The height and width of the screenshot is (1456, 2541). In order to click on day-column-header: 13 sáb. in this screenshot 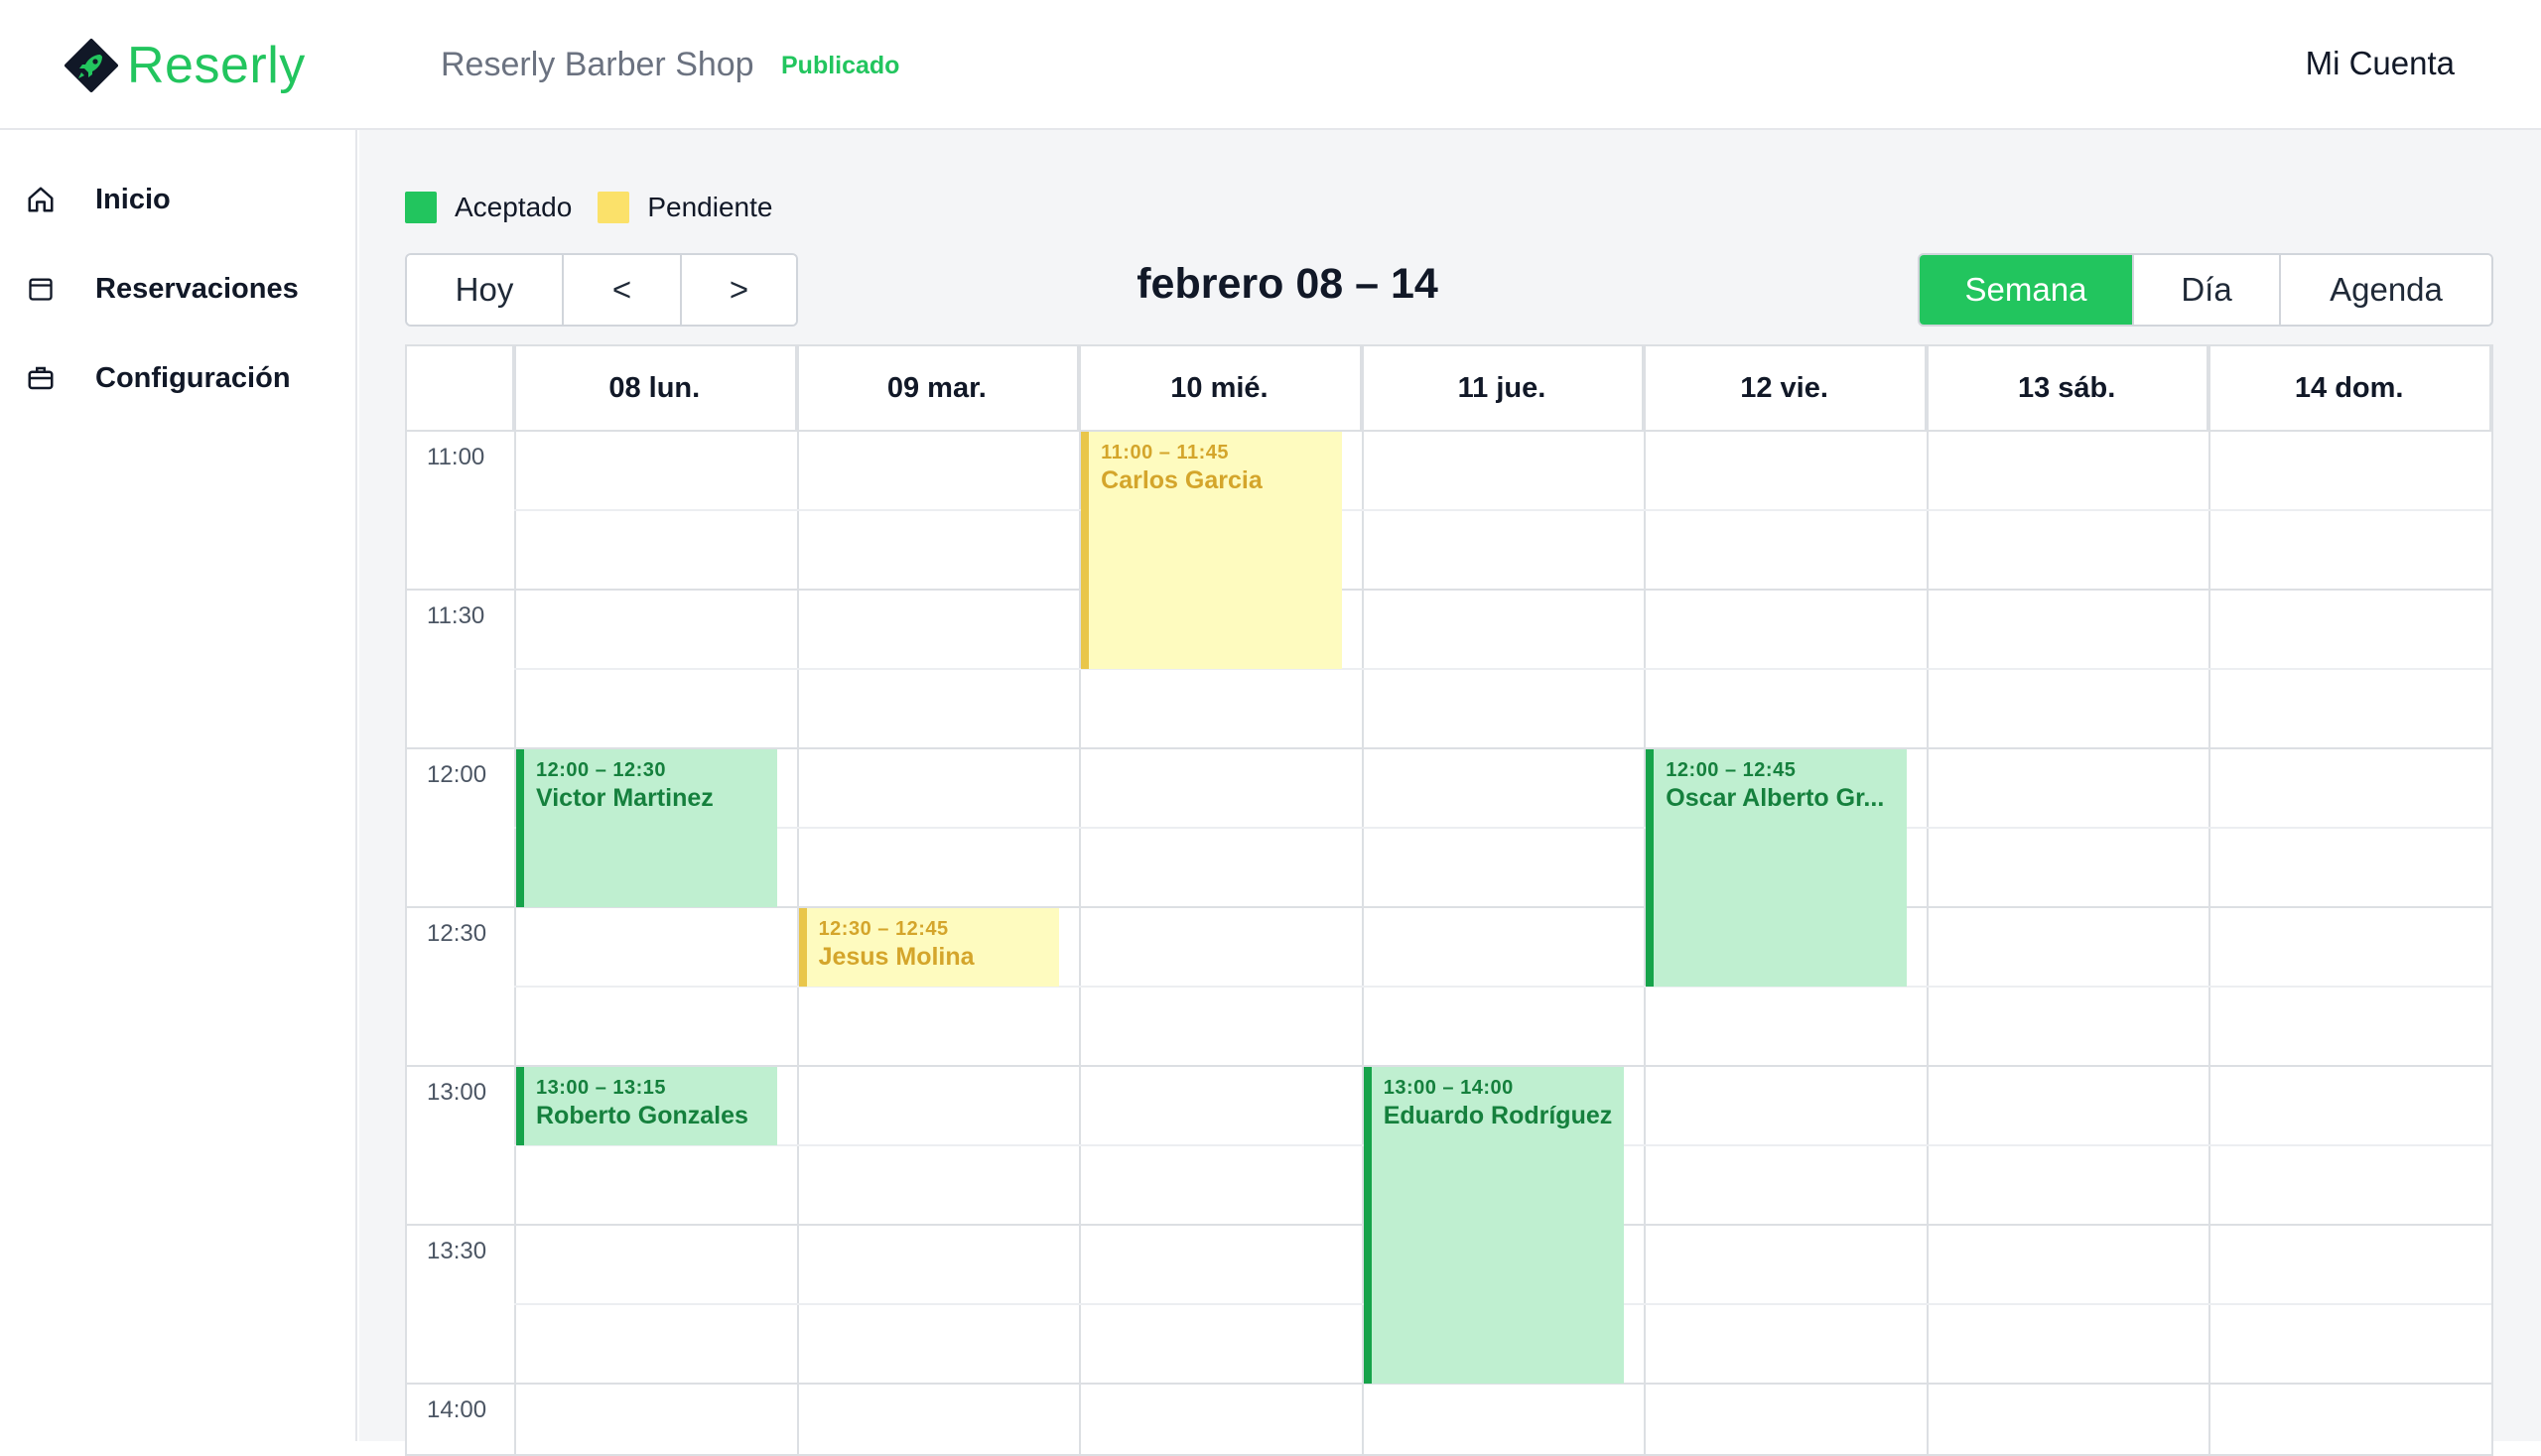, I will do `click(2068, 388)`.